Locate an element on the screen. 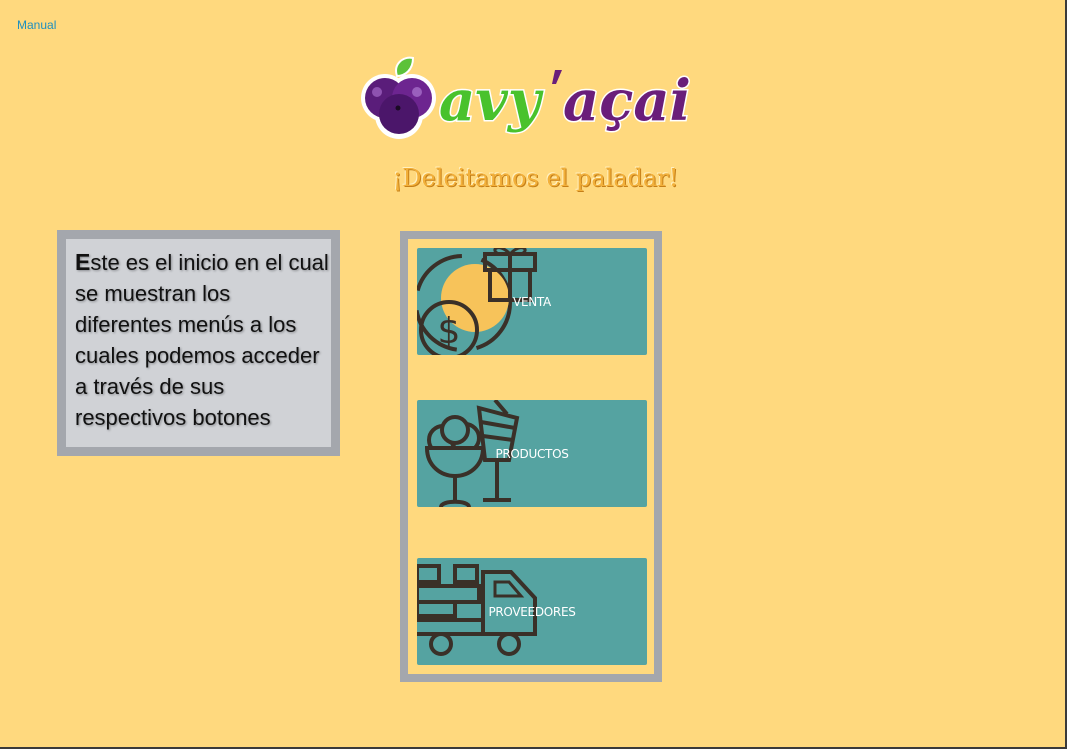  proveedores-button: PROVEEDORES is located at coordinates (532, 611).